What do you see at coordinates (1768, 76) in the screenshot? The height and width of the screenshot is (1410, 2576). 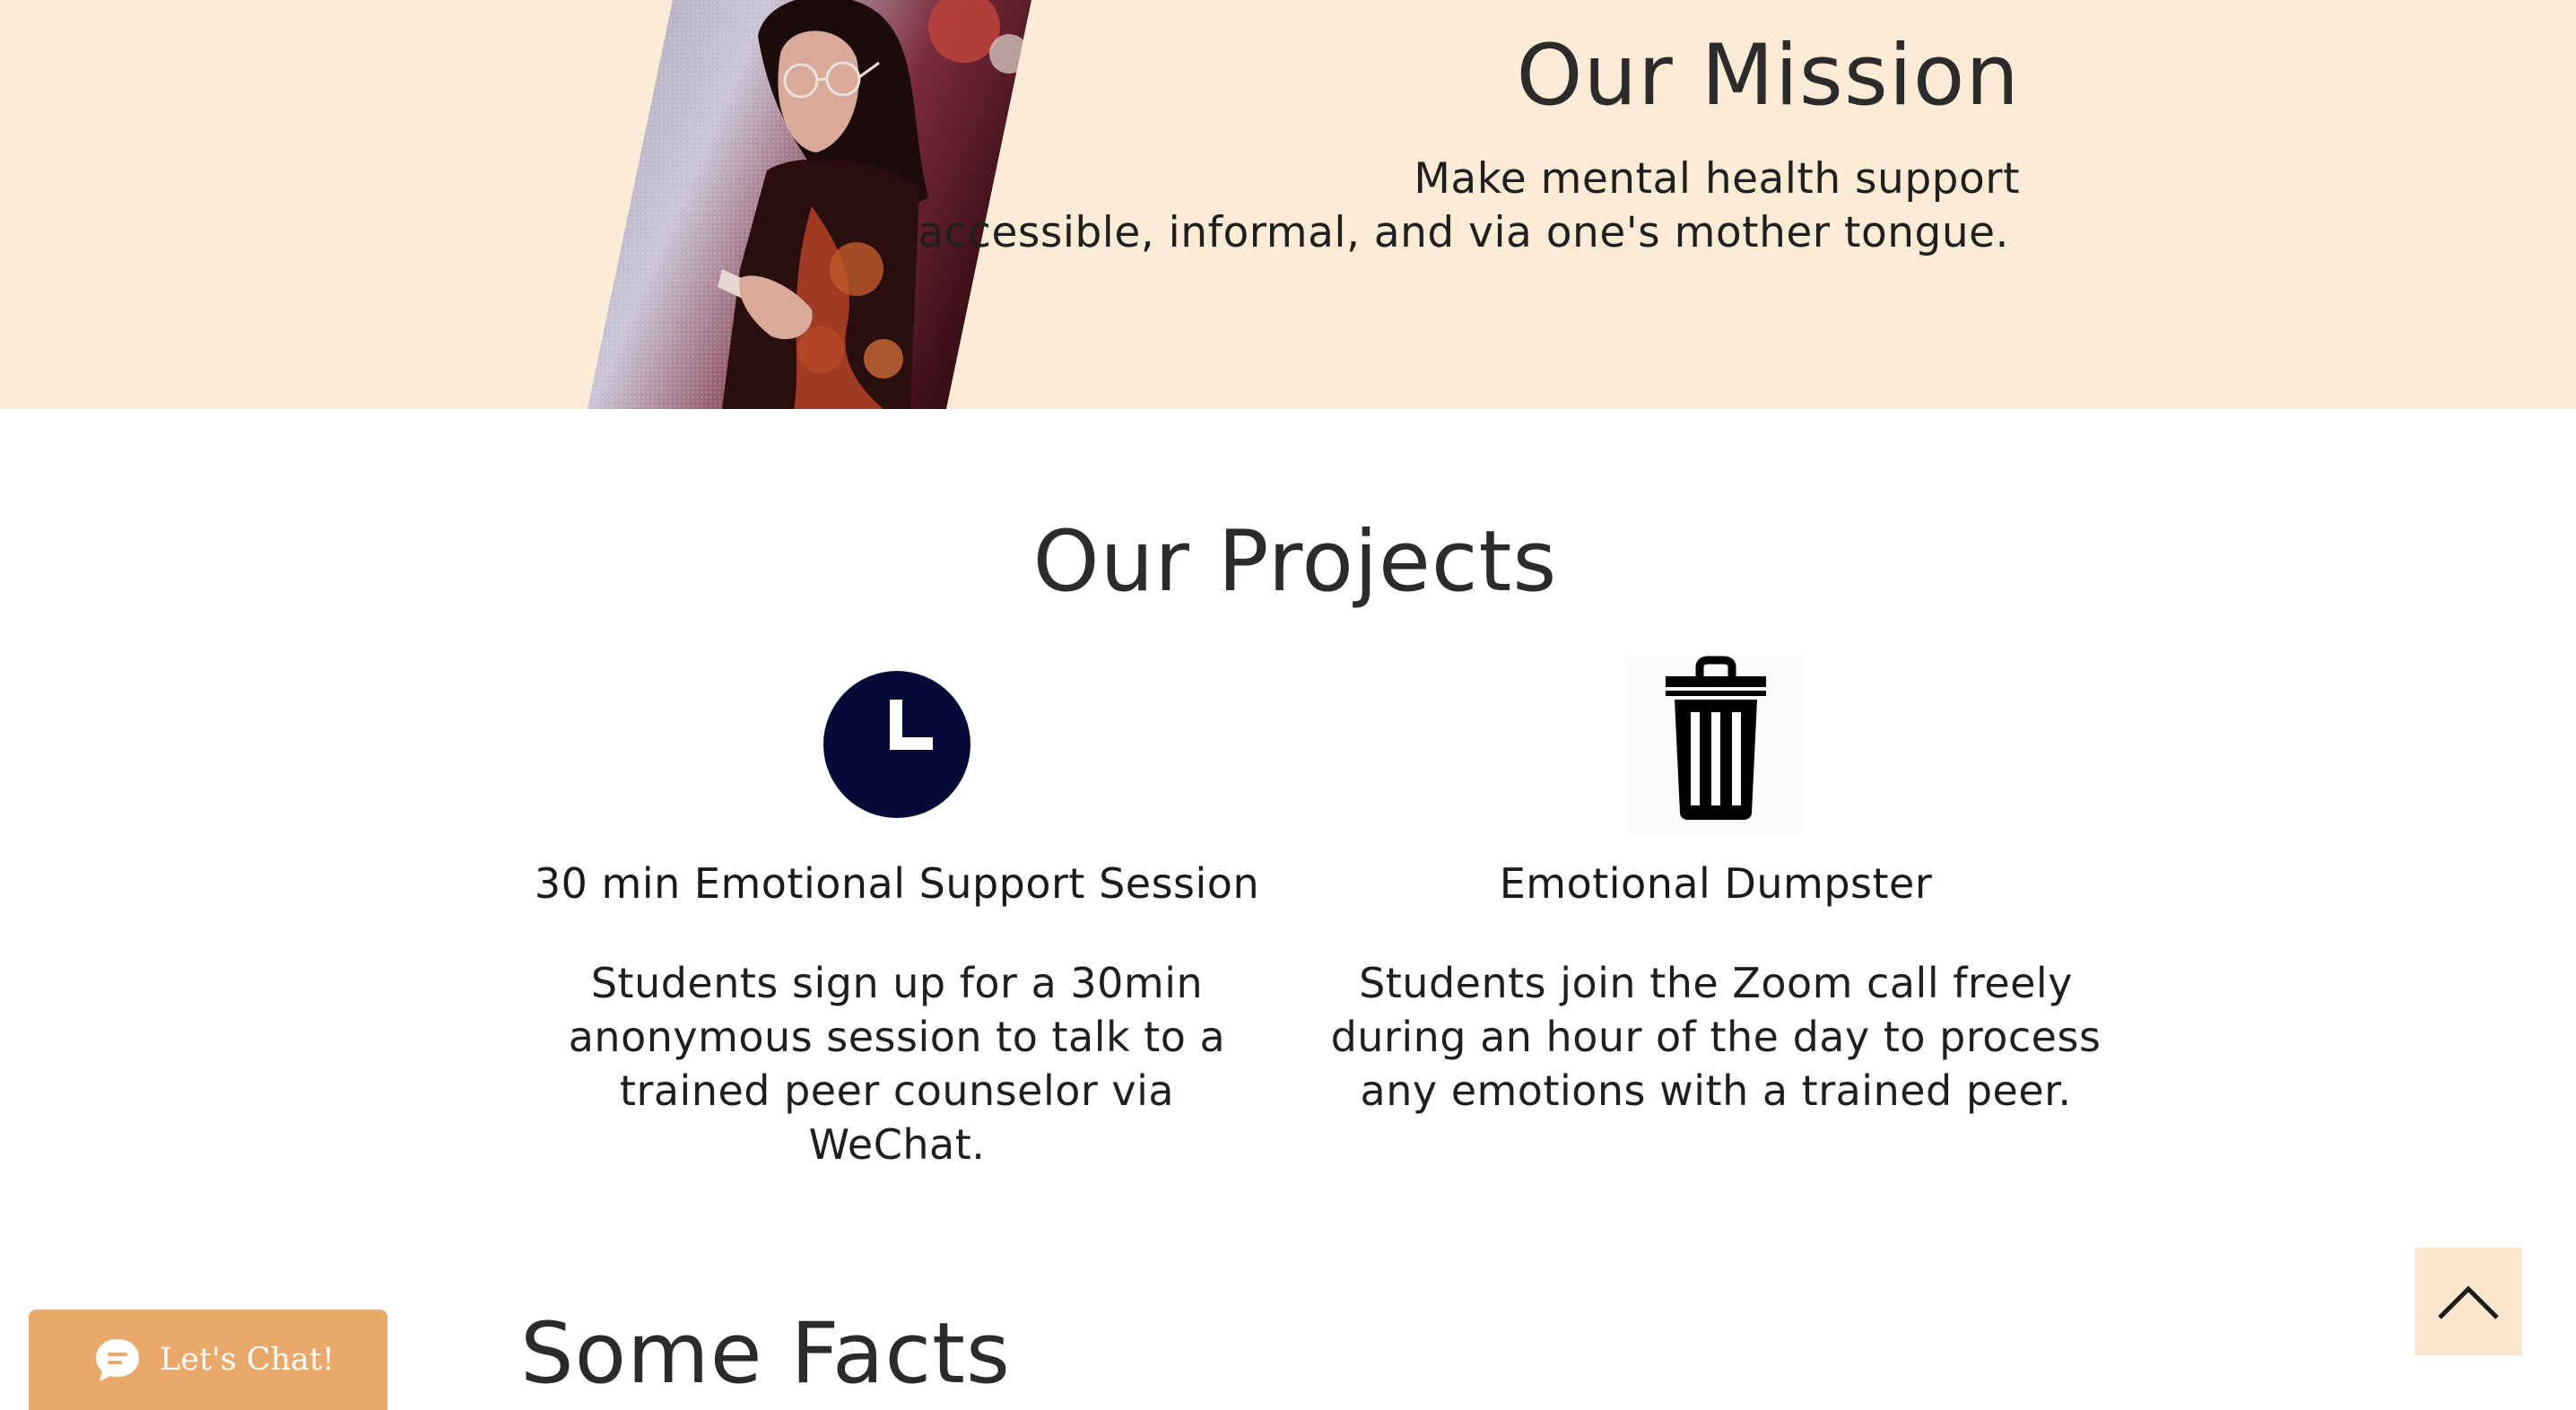 I see `mission-title: Our Mission` at bounding box center [1768, 76].